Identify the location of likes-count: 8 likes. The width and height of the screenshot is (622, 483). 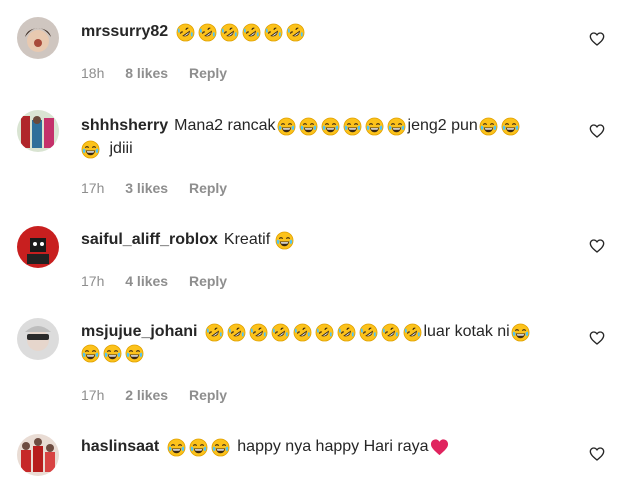
(146, 73).